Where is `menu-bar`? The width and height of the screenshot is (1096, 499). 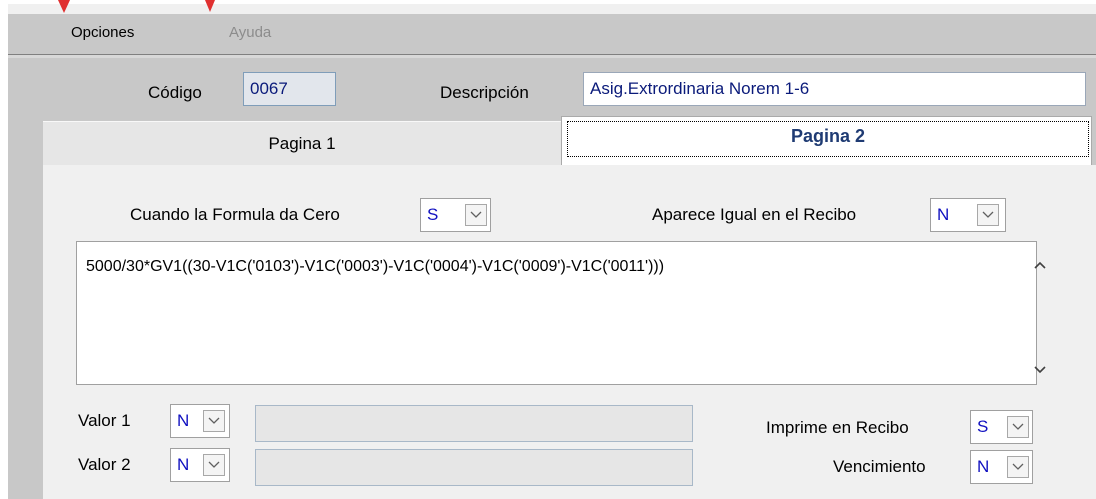 menu-bar is located at coordinates (552, 34).